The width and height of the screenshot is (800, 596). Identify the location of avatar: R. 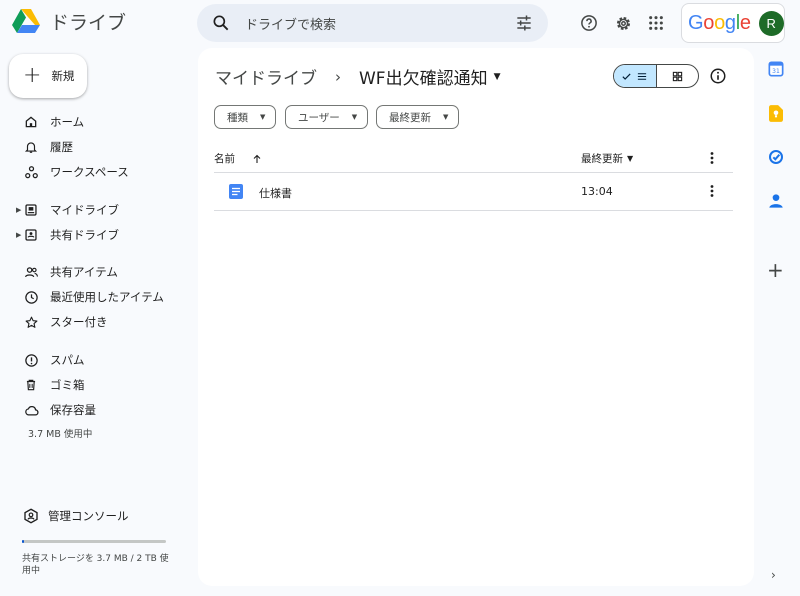
(771, 23).